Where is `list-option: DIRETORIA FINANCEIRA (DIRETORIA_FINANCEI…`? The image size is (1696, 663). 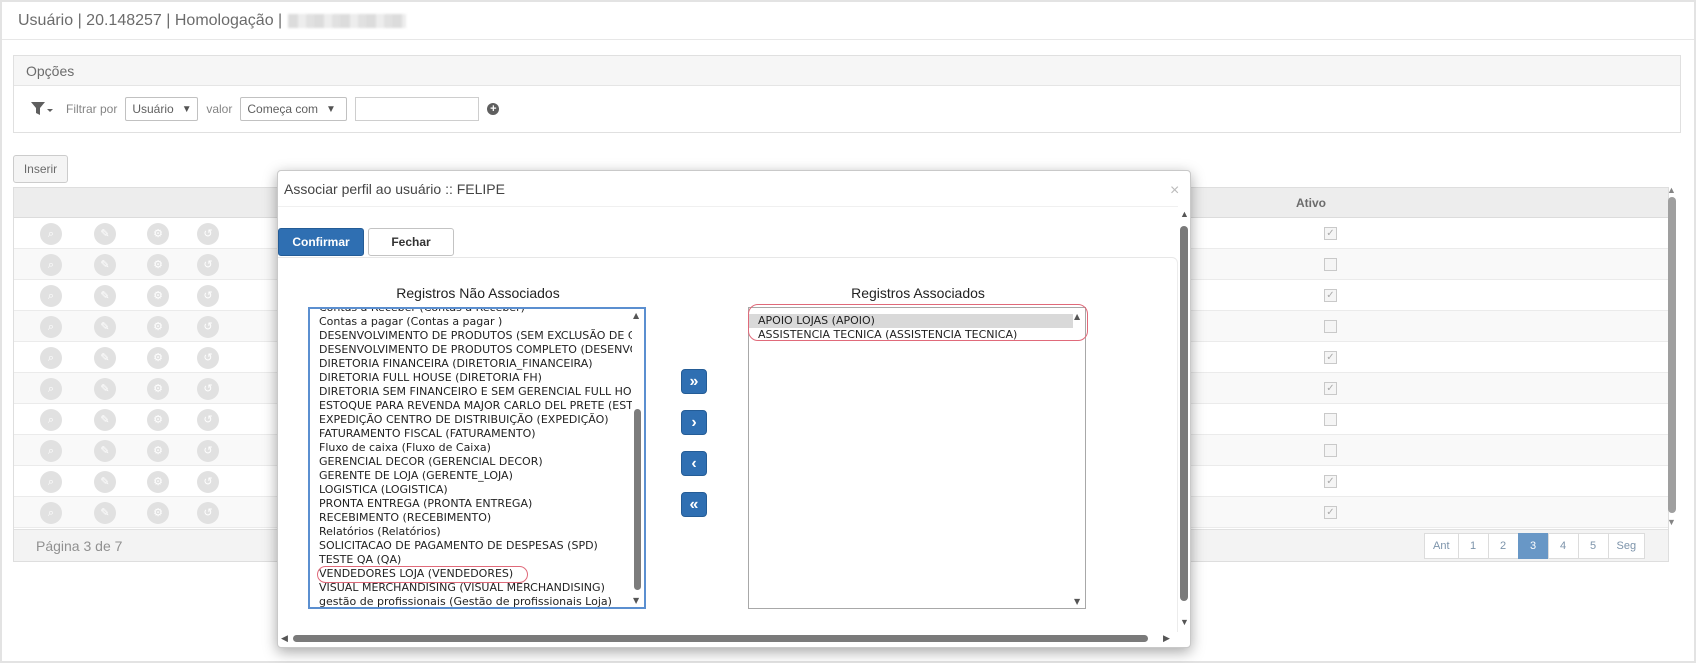
list-option: DIRETORIA FINANCEIRA (DIRETORIA_FINANCEI… is located at coordinates (472, 364).